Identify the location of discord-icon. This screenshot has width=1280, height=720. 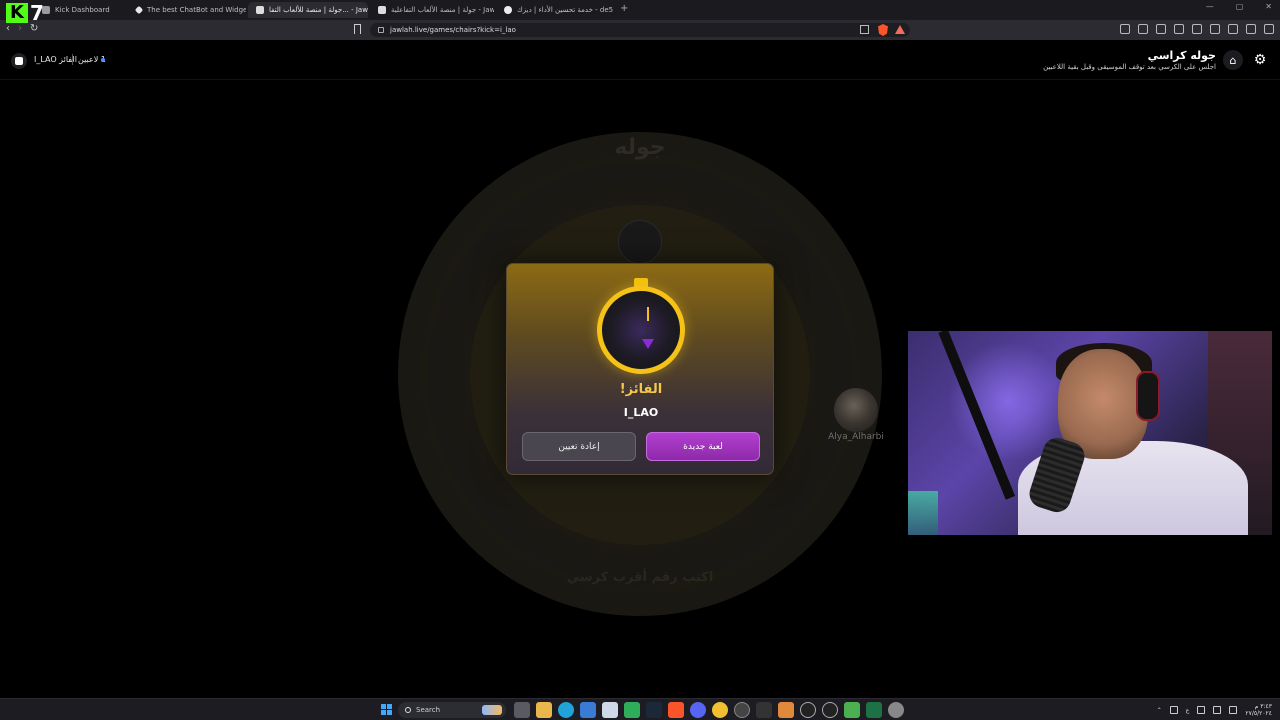
(698, 710).